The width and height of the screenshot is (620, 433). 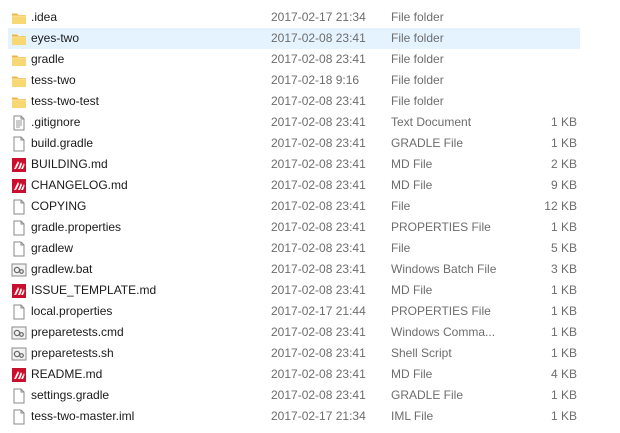 I want to click on file-name: eyes-two, so click(x=55, y=38).